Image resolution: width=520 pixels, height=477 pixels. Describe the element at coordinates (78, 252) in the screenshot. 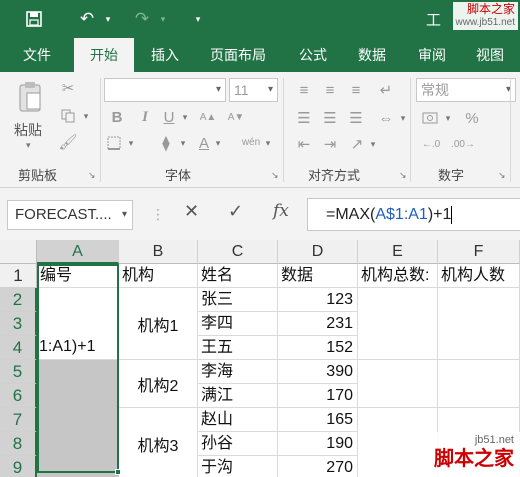

I see `column-header-a: A` at that location.